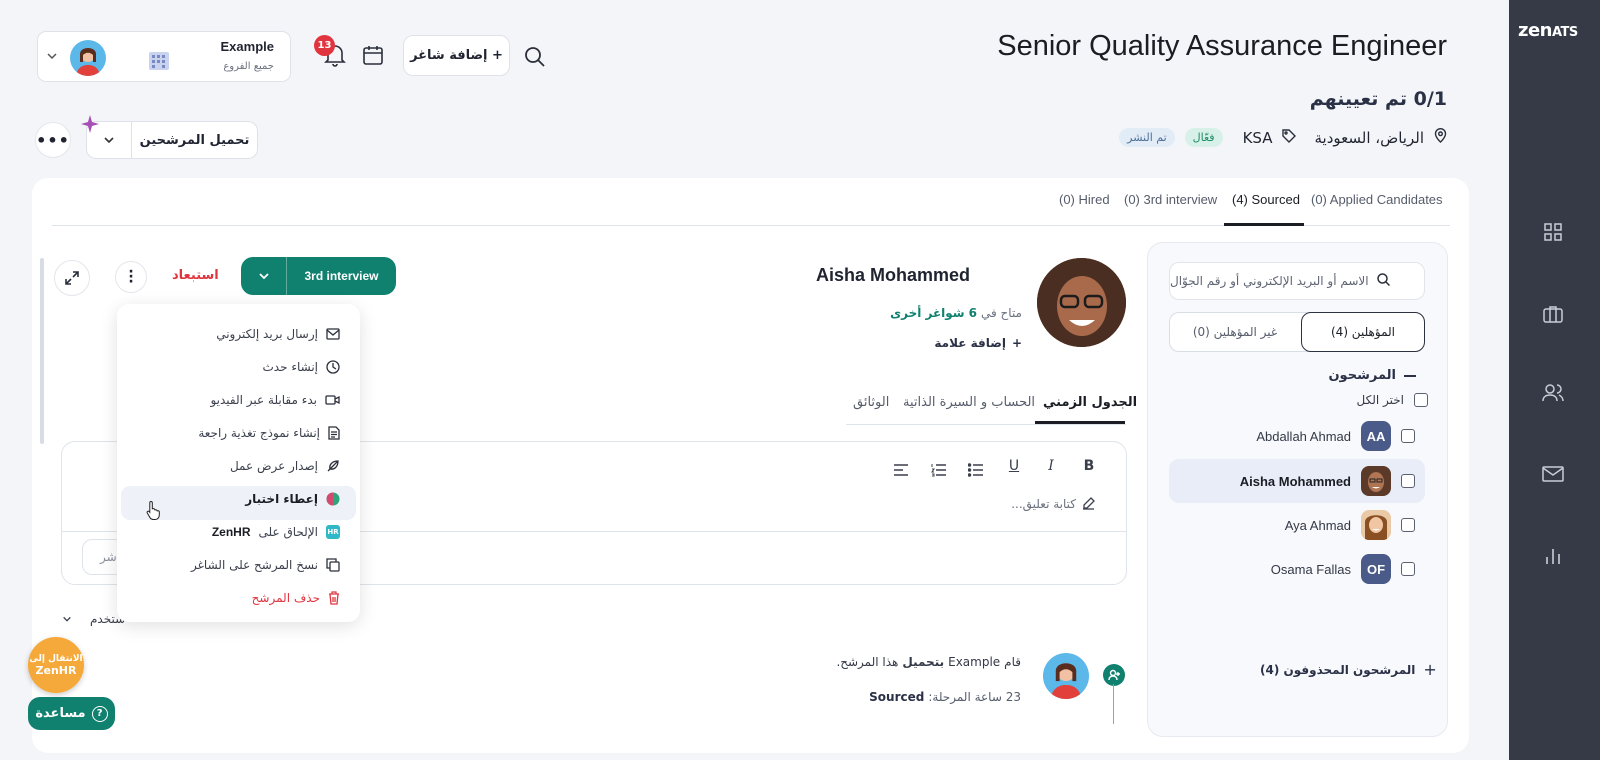  I want to click on reject-button: استبعاد, so click(195, 275).